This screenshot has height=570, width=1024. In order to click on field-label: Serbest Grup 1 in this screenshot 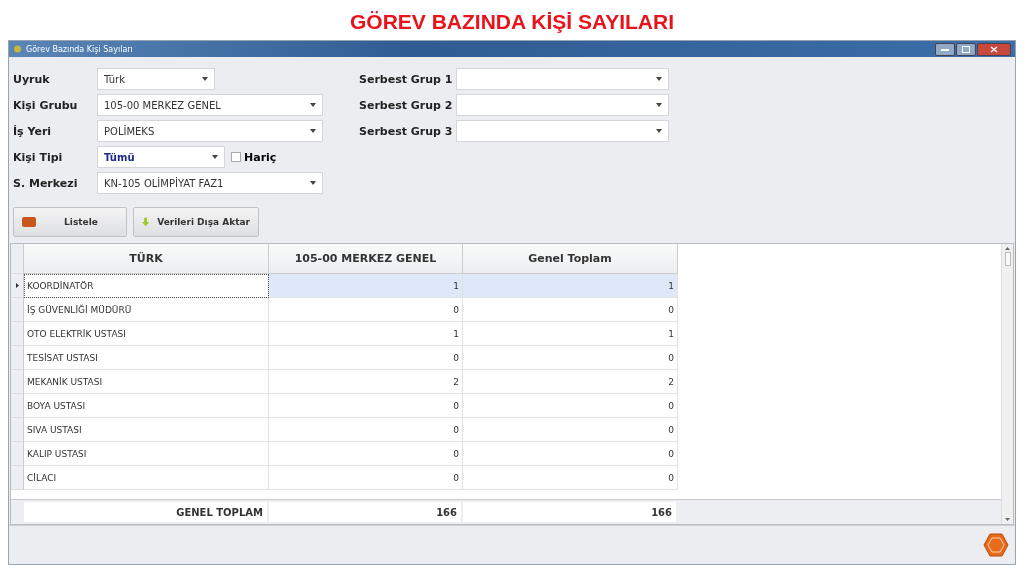, I will do `click(406, 79)`.